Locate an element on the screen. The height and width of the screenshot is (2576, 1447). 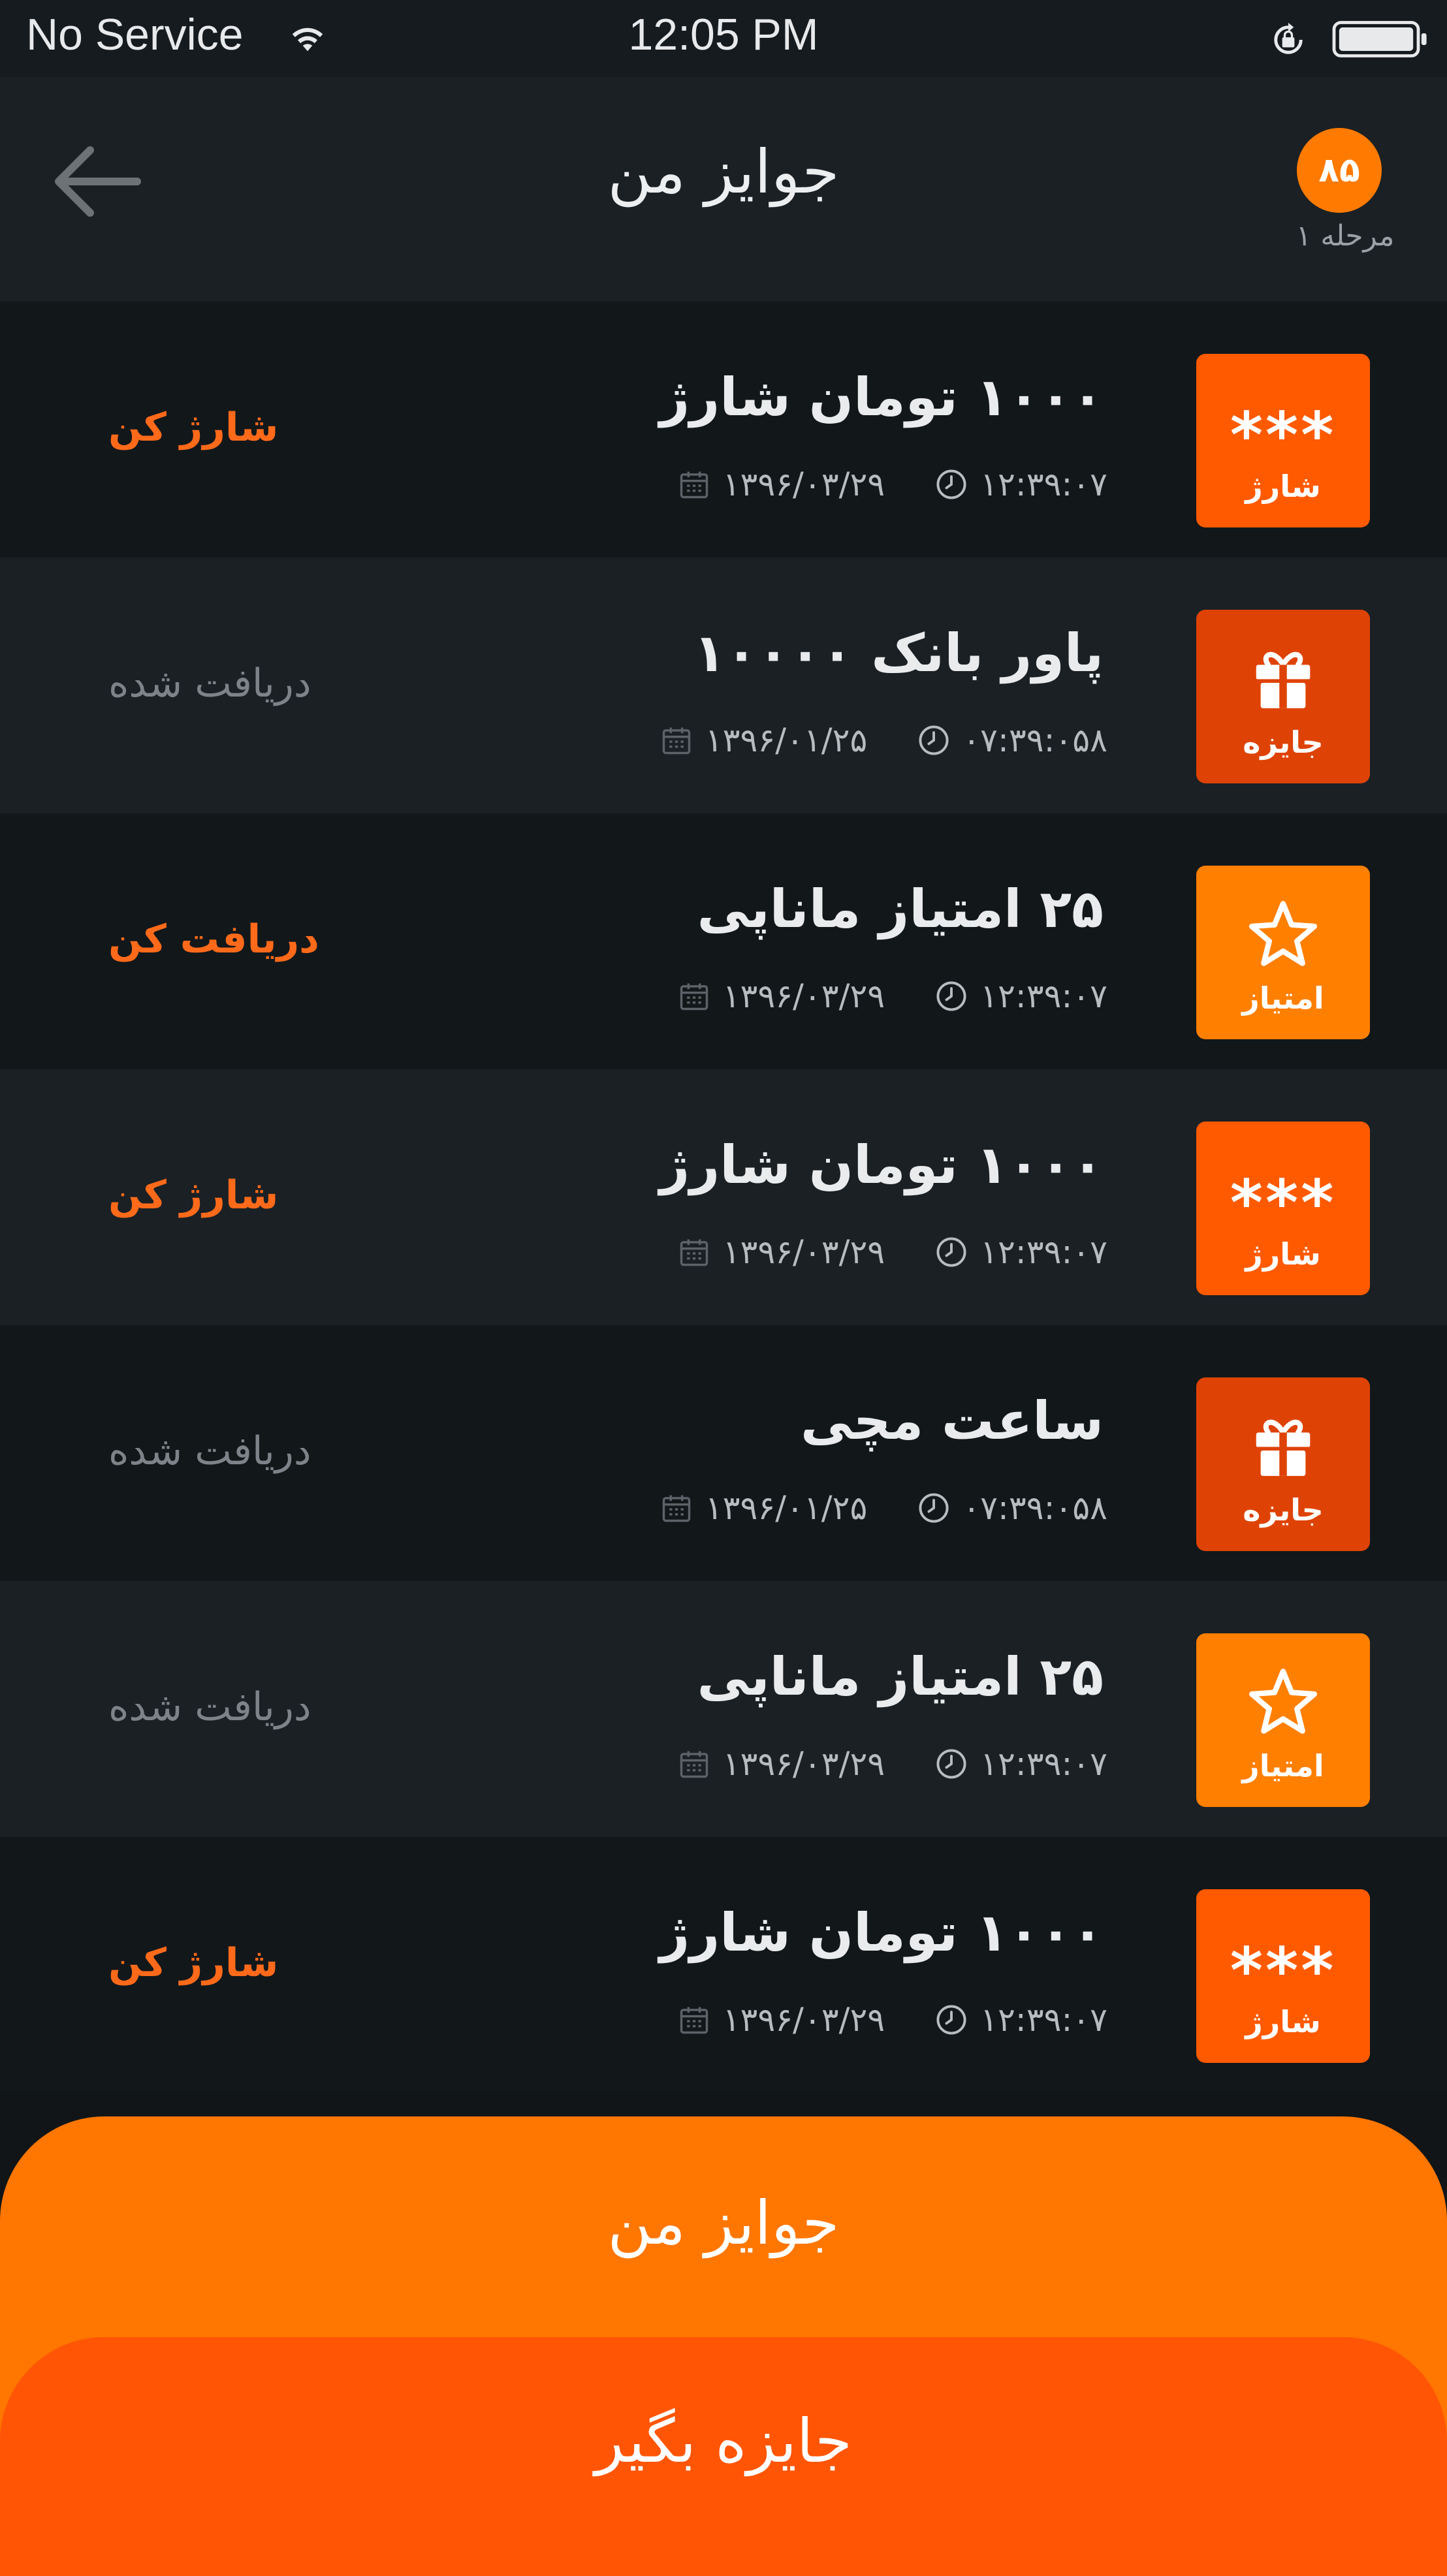
app-header: جوایز من ۸۵ مرحله ۱ is located at coordinates (723, 189).